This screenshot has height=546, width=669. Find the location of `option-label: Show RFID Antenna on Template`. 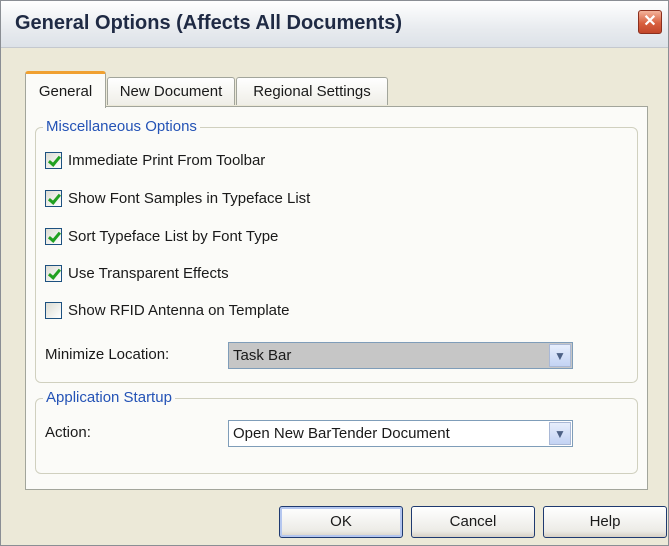

option-label: Show RFID Antenna on Template is located at coordinates (179, 310).